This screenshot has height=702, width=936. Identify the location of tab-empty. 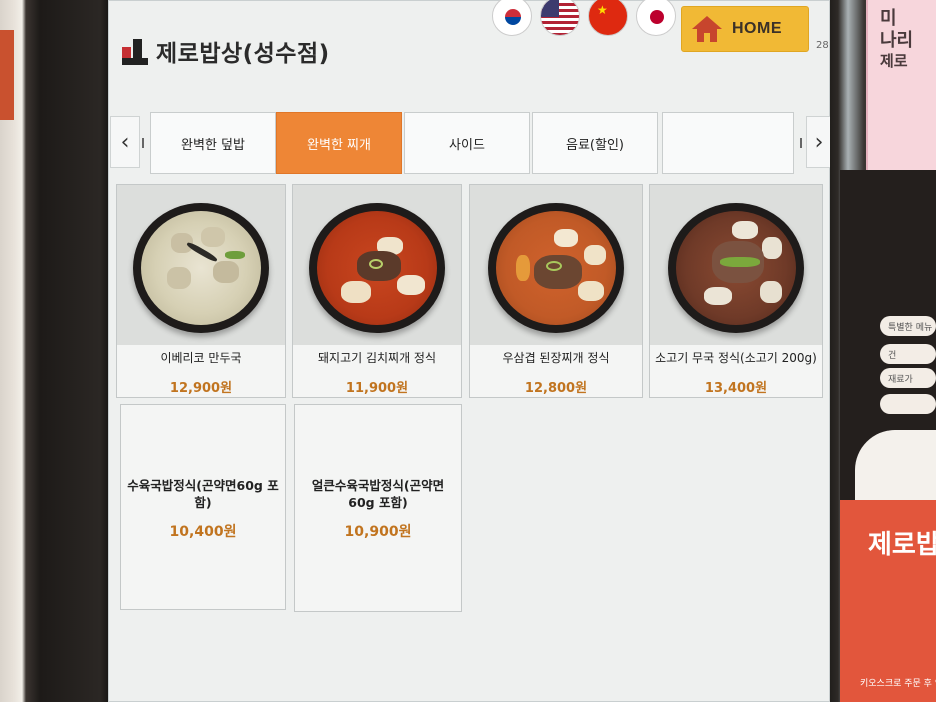
(728, 143).